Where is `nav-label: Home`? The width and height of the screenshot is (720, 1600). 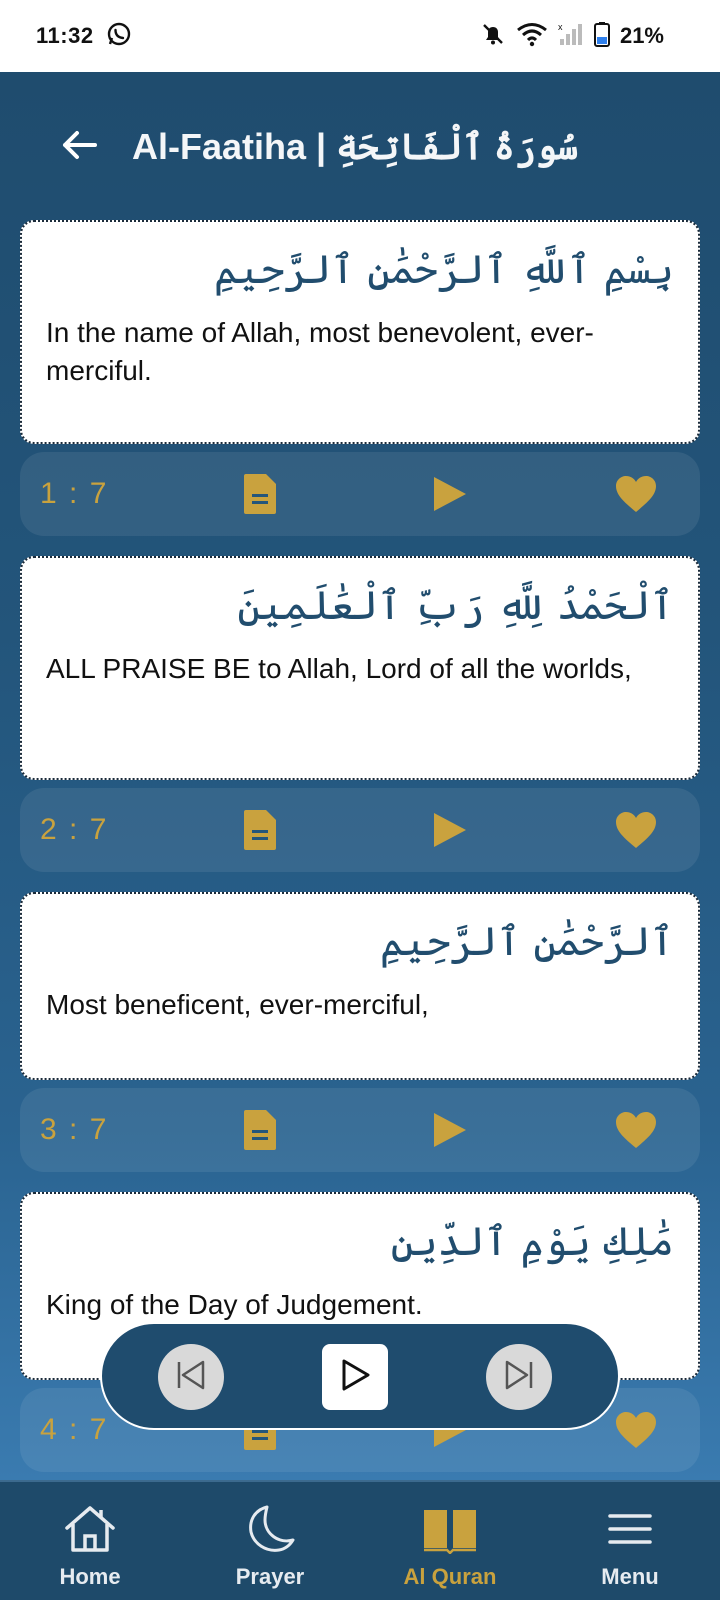
nav-label: Home is located at coordinates (90, 1576).